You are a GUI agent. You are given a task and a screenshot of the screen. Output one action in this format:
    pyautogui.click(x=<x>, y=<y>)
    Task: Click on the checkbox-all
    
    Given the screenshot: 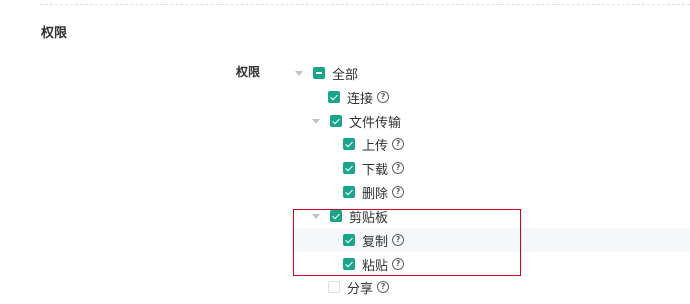 What is the action you would take?
    pyautogui.click(x=319, y=73)
    